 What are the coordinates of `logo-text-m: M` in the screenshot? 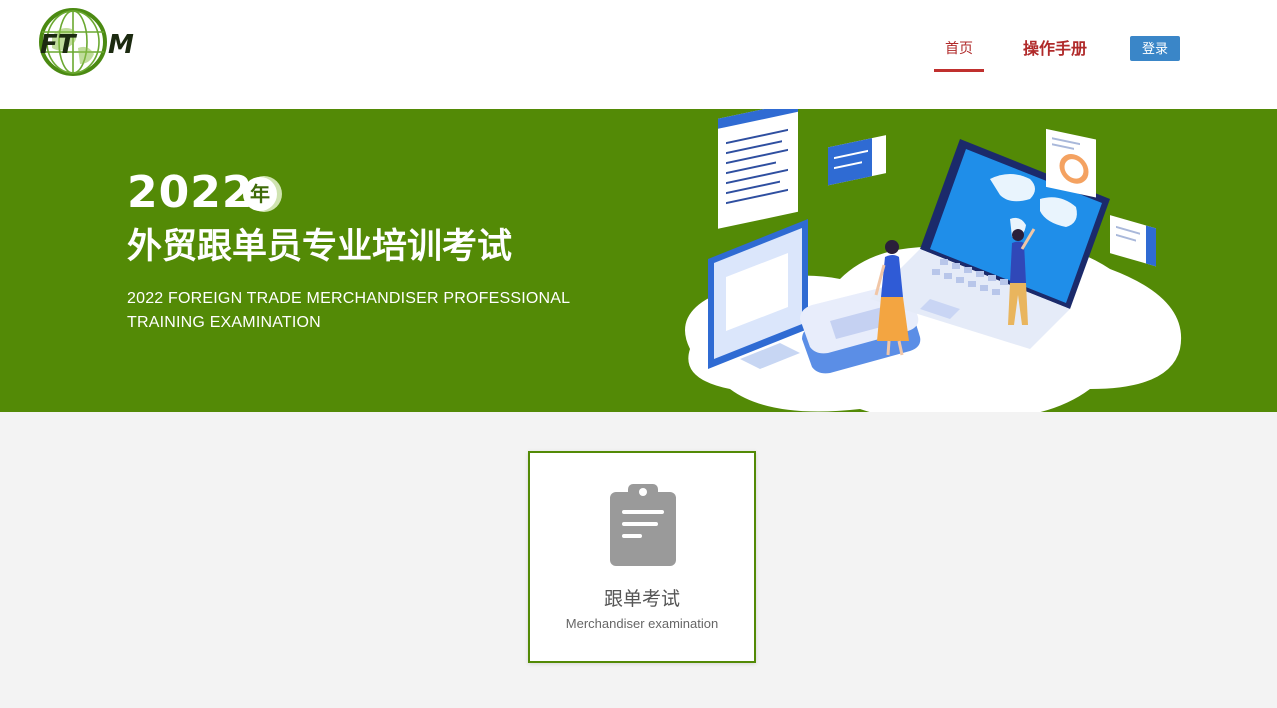 It's located at (121, 45).